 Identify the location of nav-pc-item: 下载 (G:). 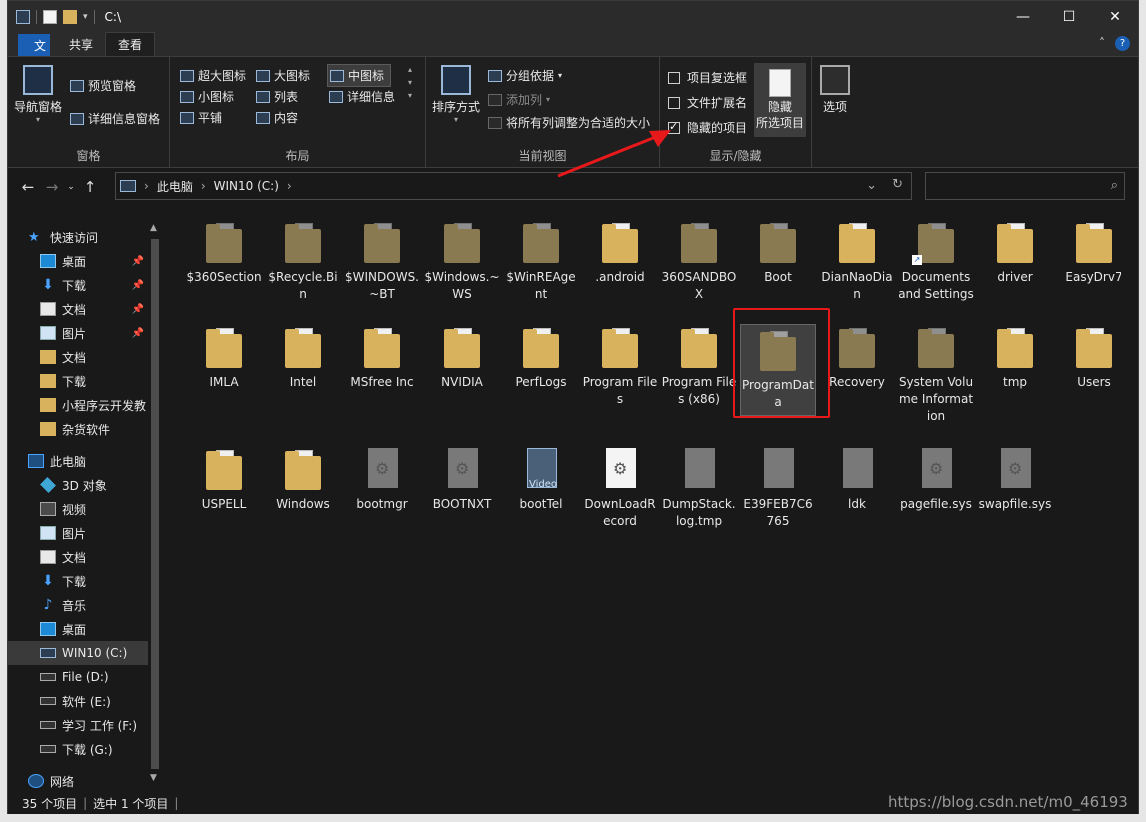
(78, 749).